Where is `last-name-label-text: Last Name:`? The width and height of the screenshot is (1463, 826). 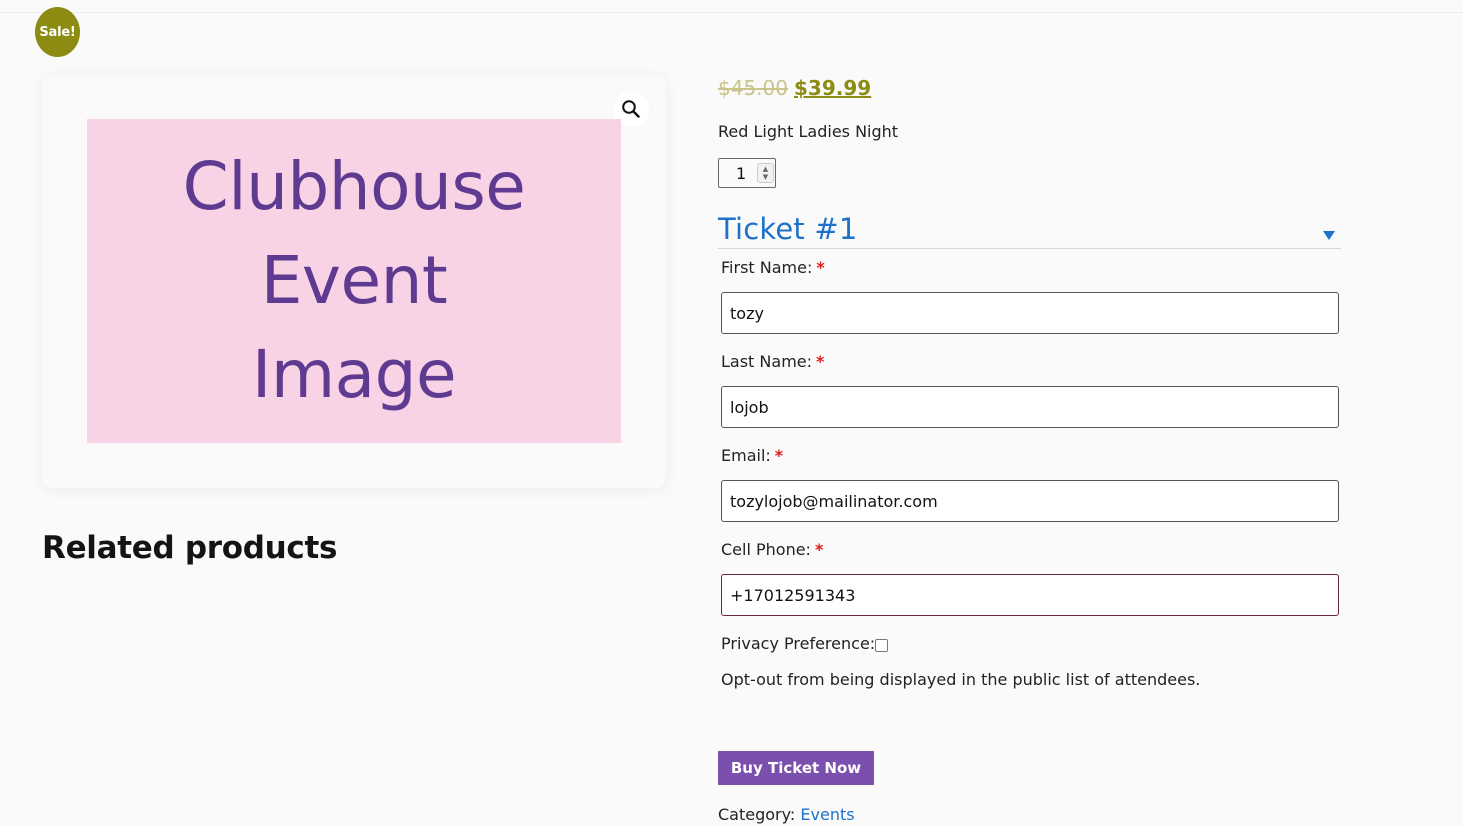 last-name-label-text: Last Name: is located at coordinates (767, 361).